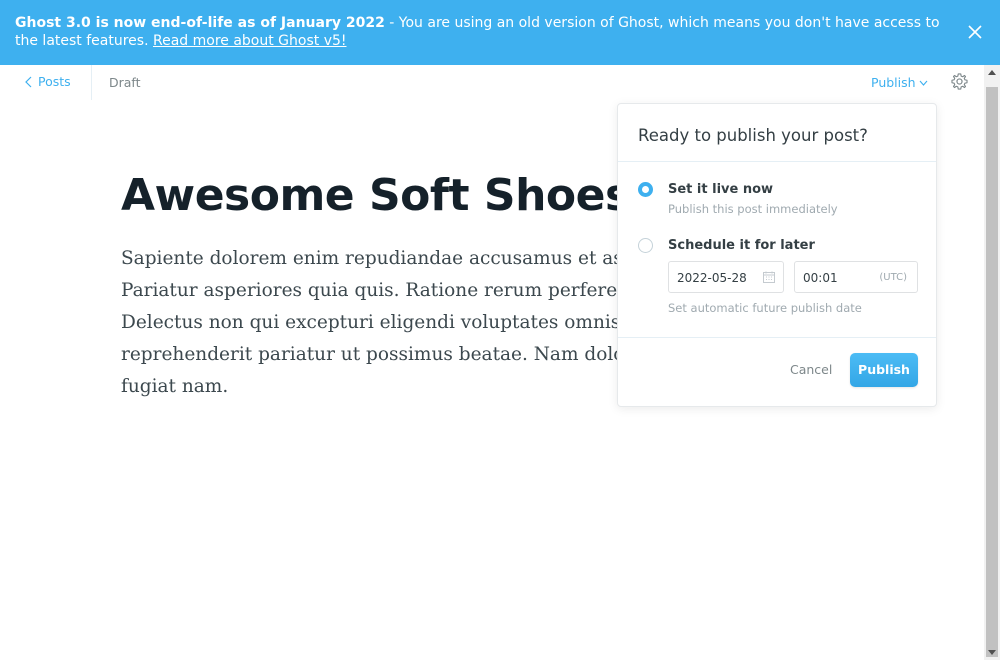  I want to click on publish-now-title: Set it live now, so click(720, 189).